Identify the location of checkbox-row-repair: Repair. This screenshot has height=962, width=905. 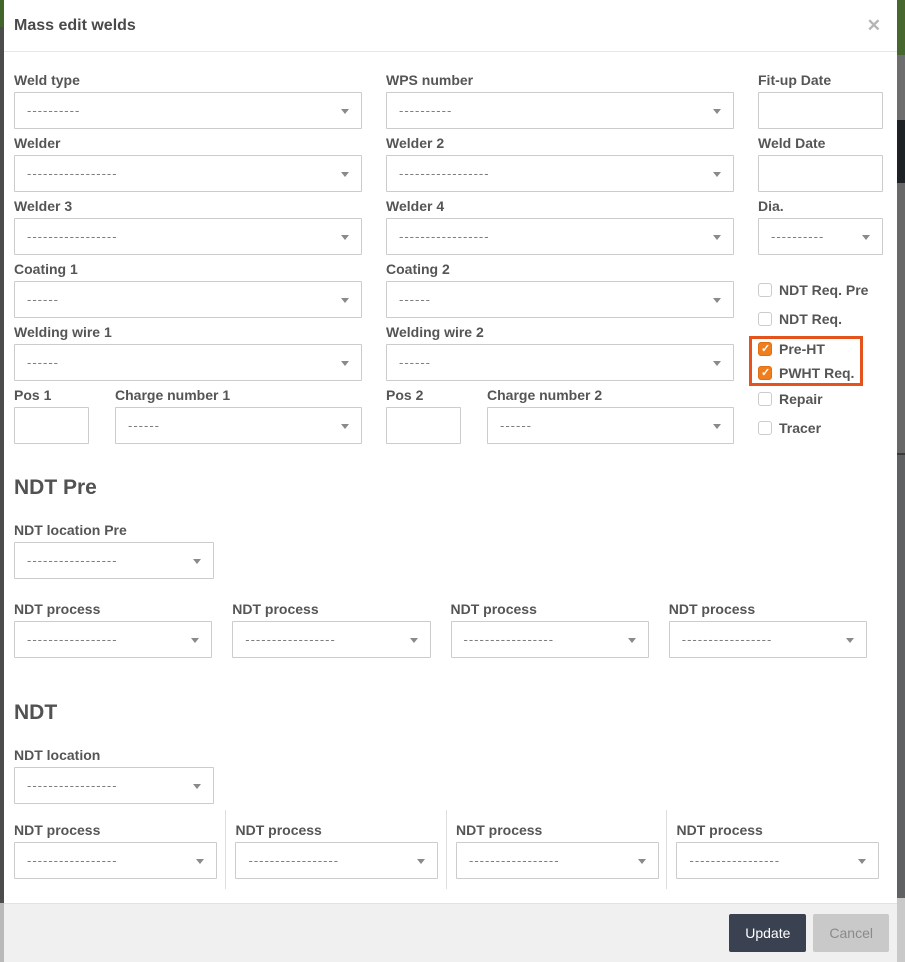
(822, 399).